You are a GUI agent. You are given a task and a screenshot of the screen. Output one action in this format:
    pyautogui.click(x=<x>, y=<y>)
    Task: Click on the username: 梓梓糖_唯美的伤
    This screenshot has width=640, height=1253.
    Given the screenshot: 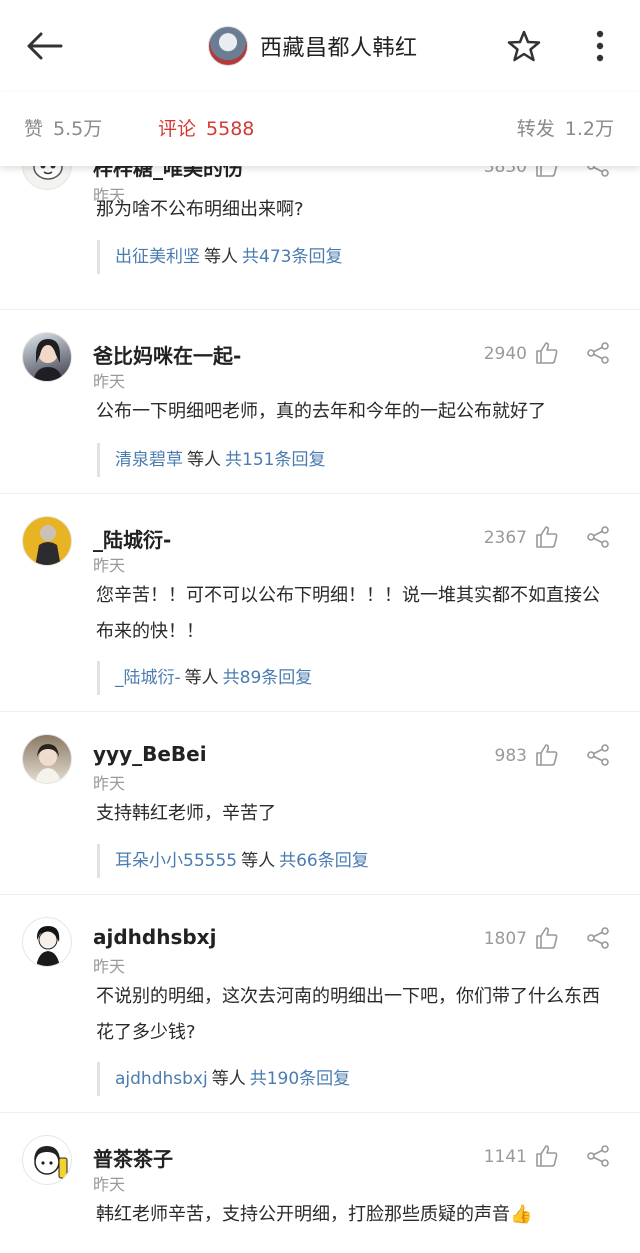 What is the action you would take?
    pyautogui.click(x=168, y=173)
    